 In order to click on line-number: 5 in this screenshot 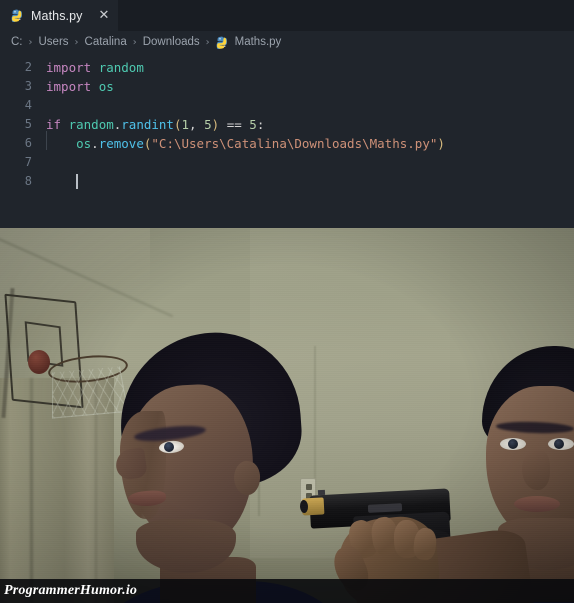, I will do `click(28, 124)`.